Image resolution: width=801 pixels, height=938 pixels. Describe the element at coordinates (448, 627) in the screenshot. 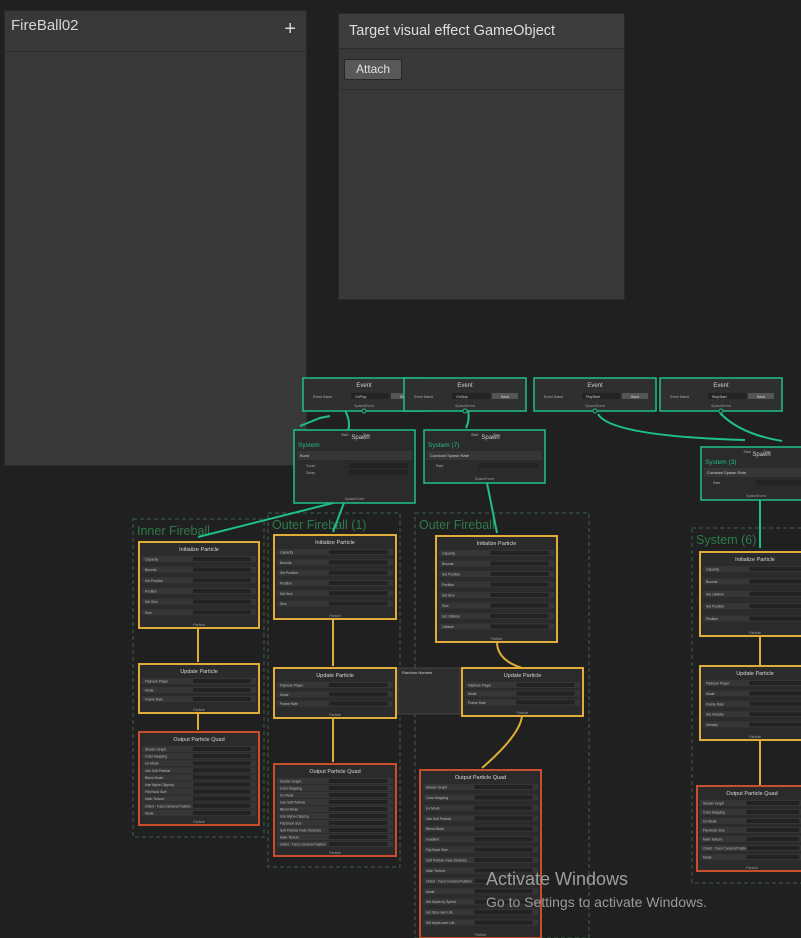

I see `outer-initialize-row-label-7: Lifetime` at that location.